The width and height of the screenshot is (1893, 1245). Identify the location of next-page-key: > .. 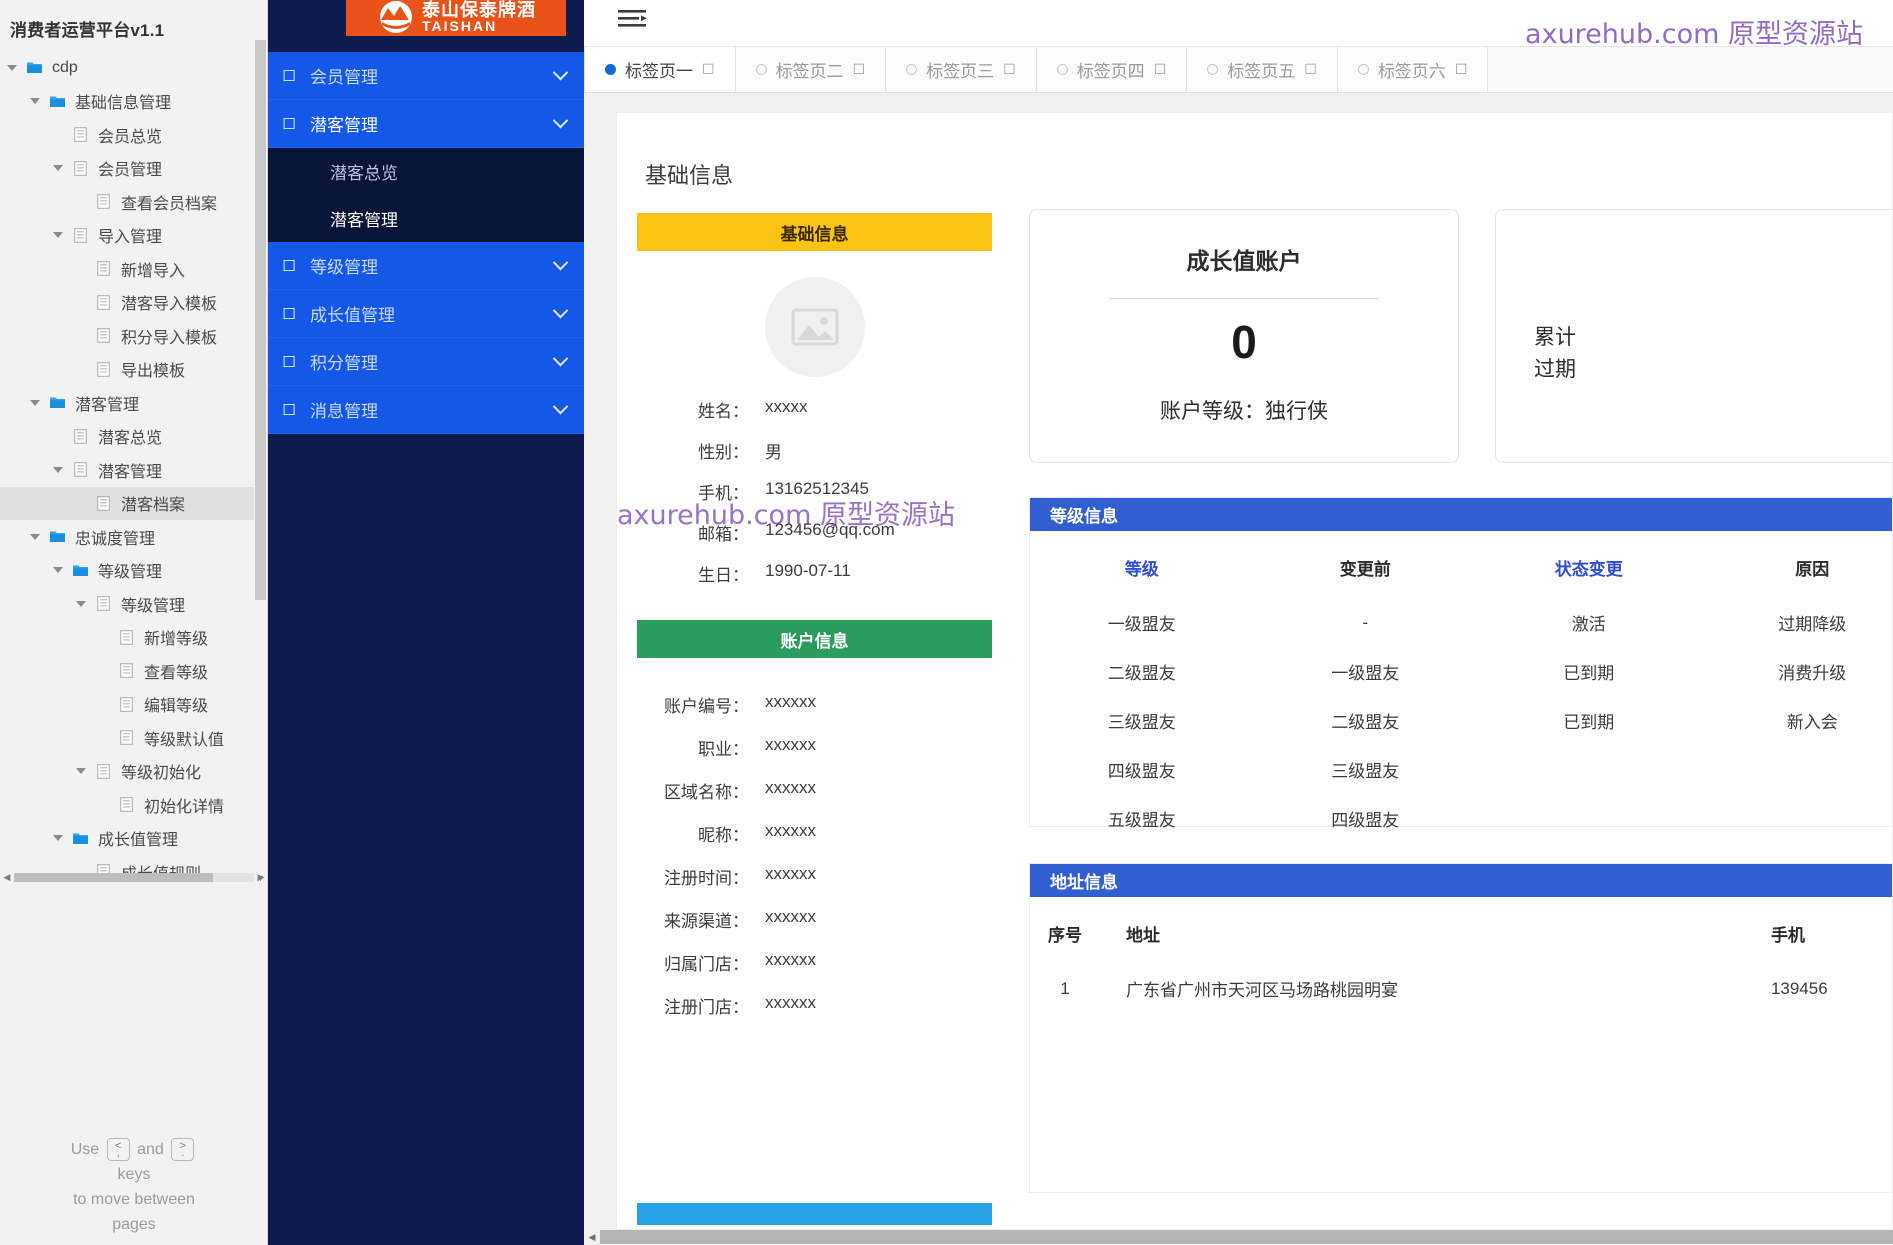
(183, 1150).